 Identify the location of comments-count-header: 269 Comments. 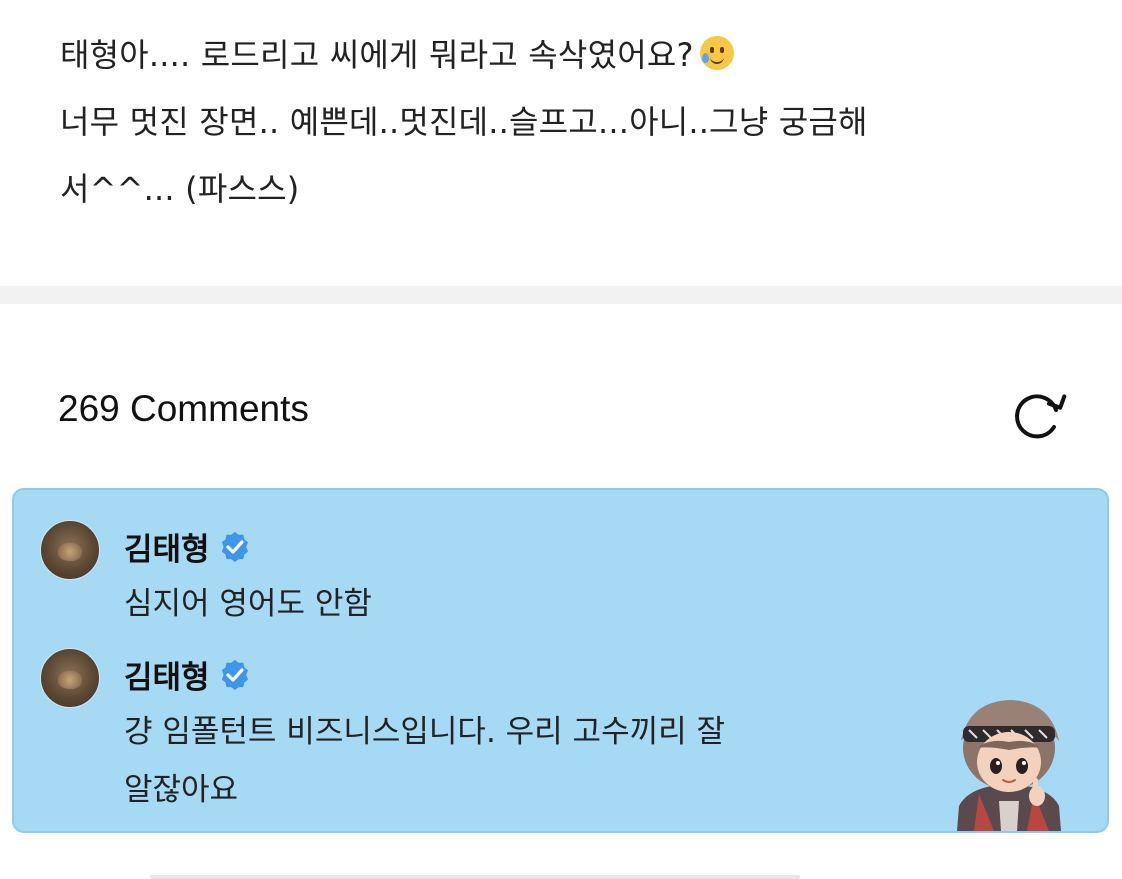
(183, 408).